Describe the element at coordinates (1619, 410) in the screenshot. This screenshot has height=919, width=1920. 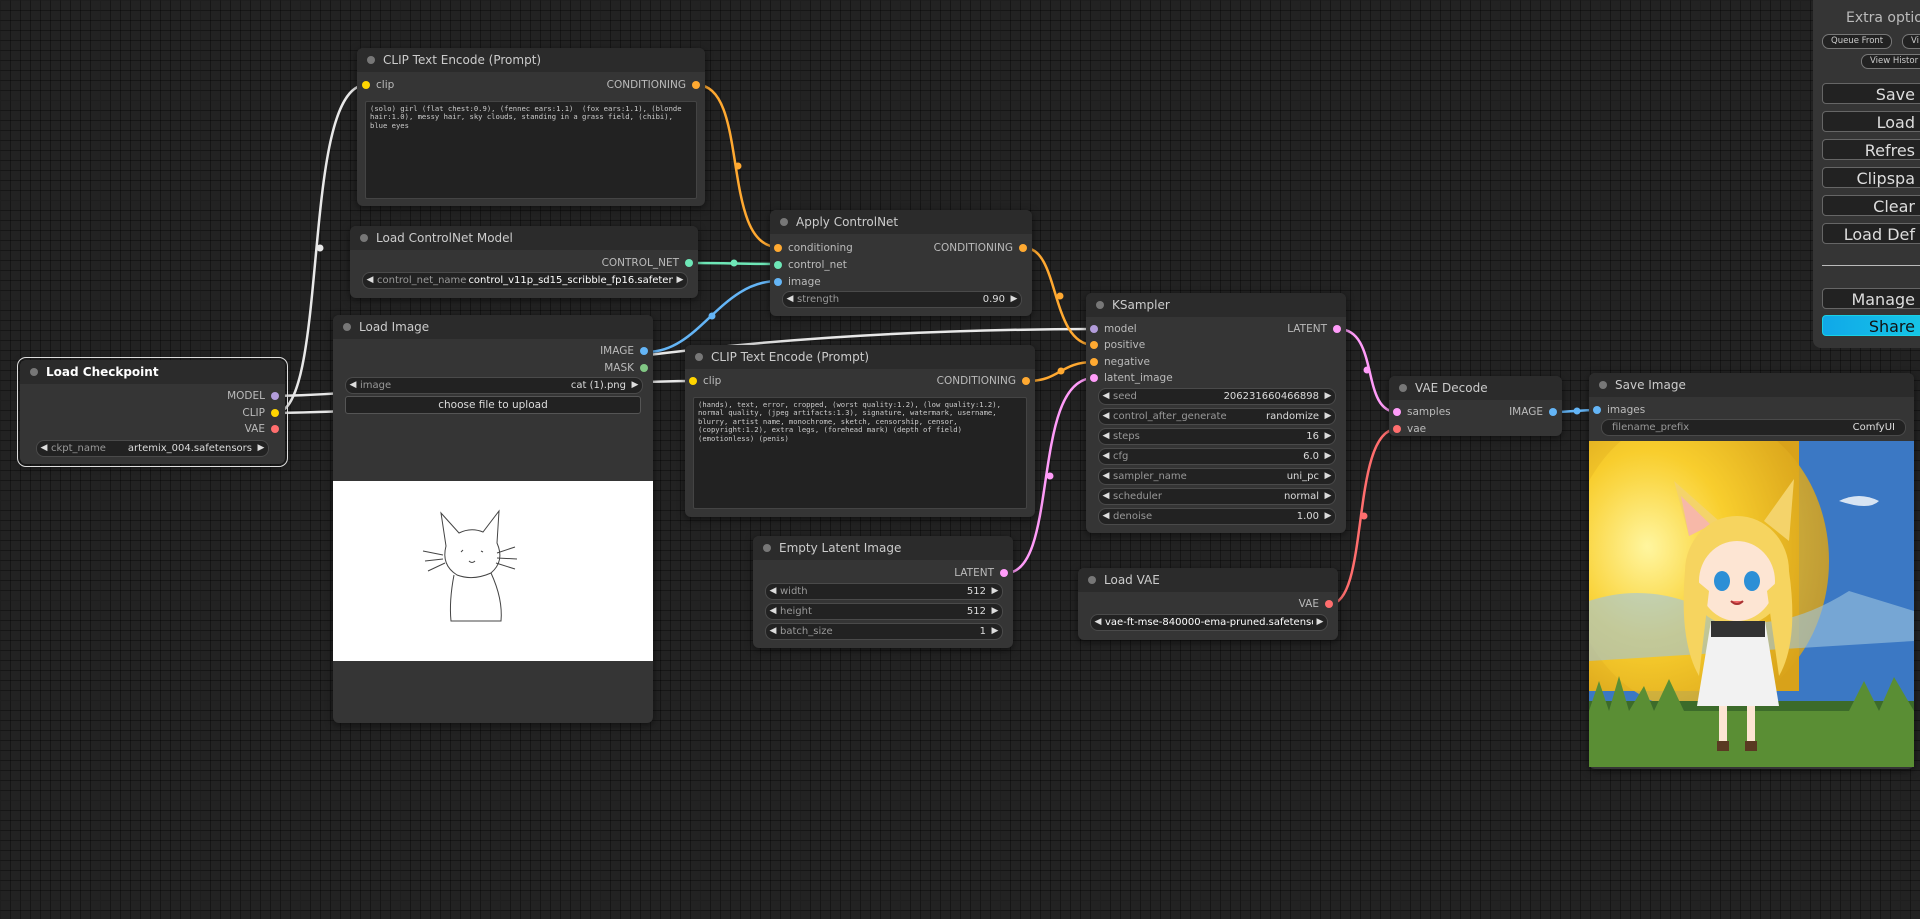
I see `input-images: images` at that location.